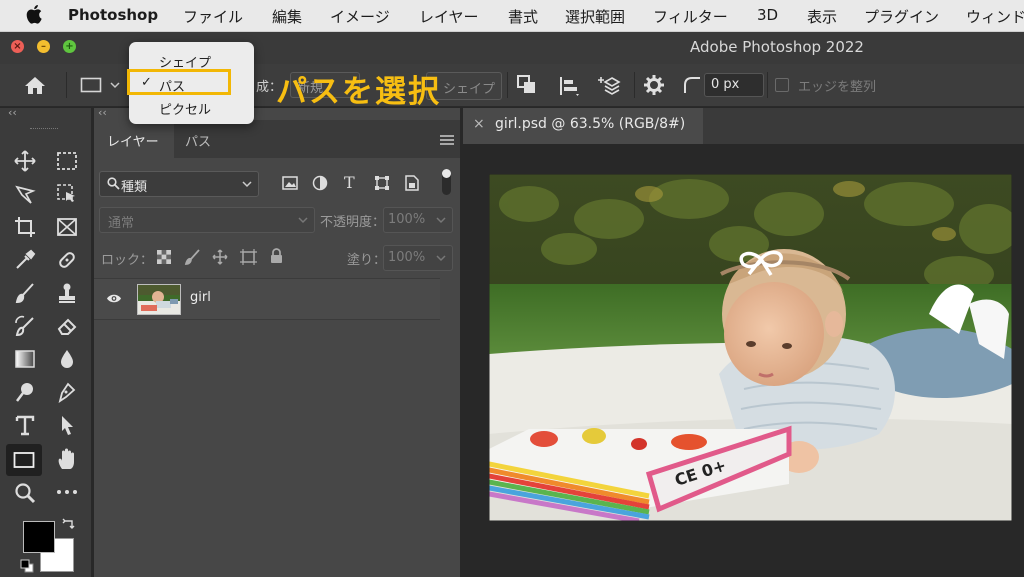 This screenshot has width=1024, height=577. Describe the element at coordinates (39, 537) in the screenshot. I see `foreground-color-swatch` at that location.